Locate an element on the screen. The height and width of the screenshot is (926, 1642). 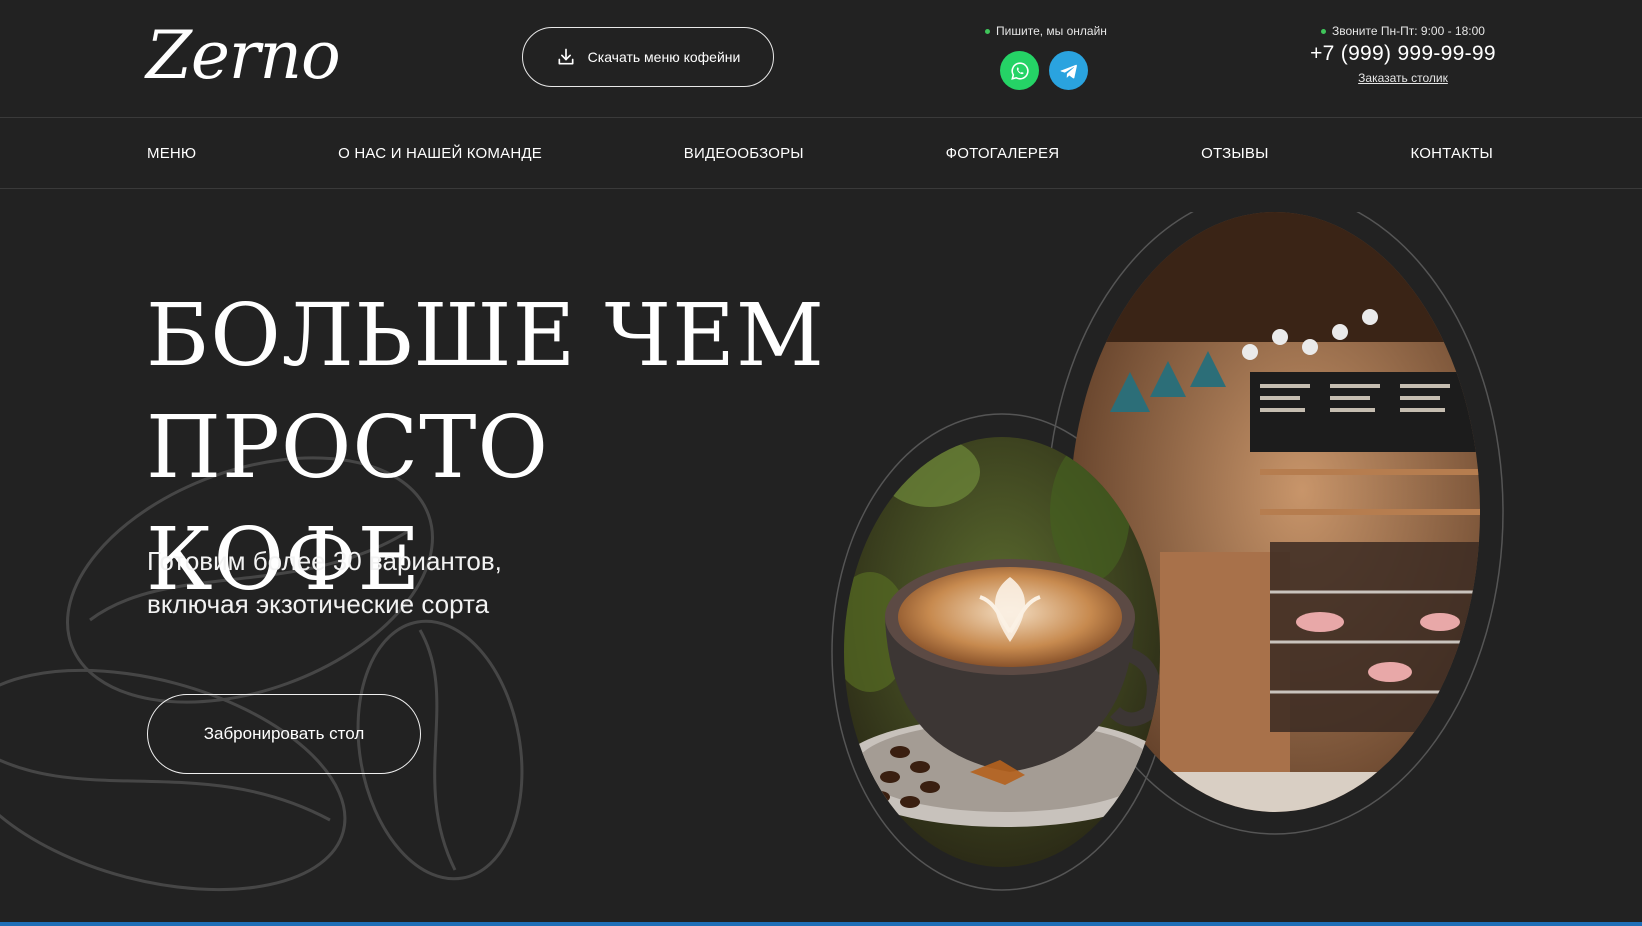
telegram-icon is located at coordinates (1068, 71).